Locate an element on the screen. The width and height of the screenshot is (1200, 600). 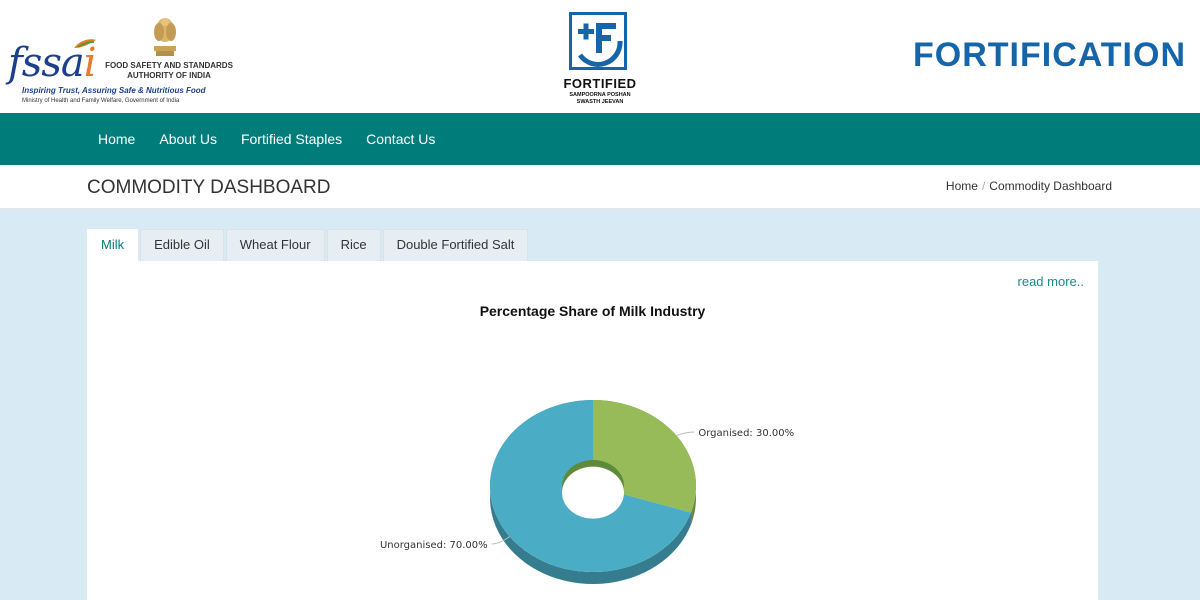
tab-double-fortified-salt: Double Fortified Salt is located at coordinates (455, 245).